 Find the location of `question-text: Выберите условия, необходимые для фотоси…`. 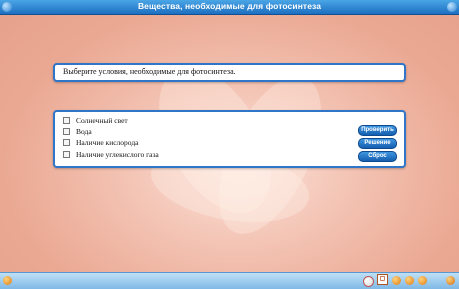

question-text: Выберите условия, необходимые для фотоси… is located at coordinates (149, 71).